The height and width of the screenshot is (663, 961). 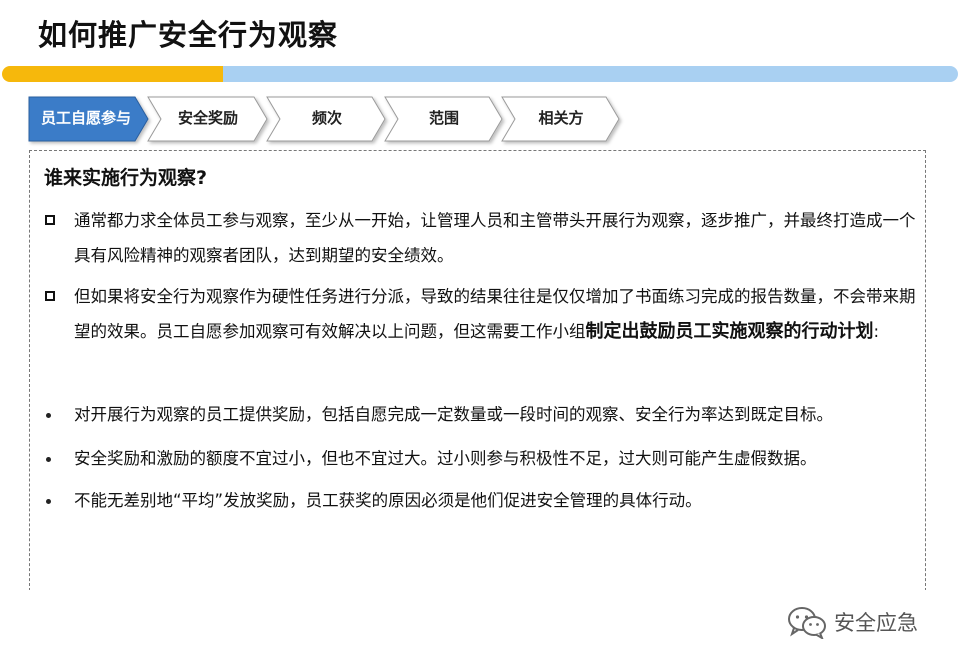 I want to click on section-heading: 谁来实施行为观察?, so click(x=126, y=178).